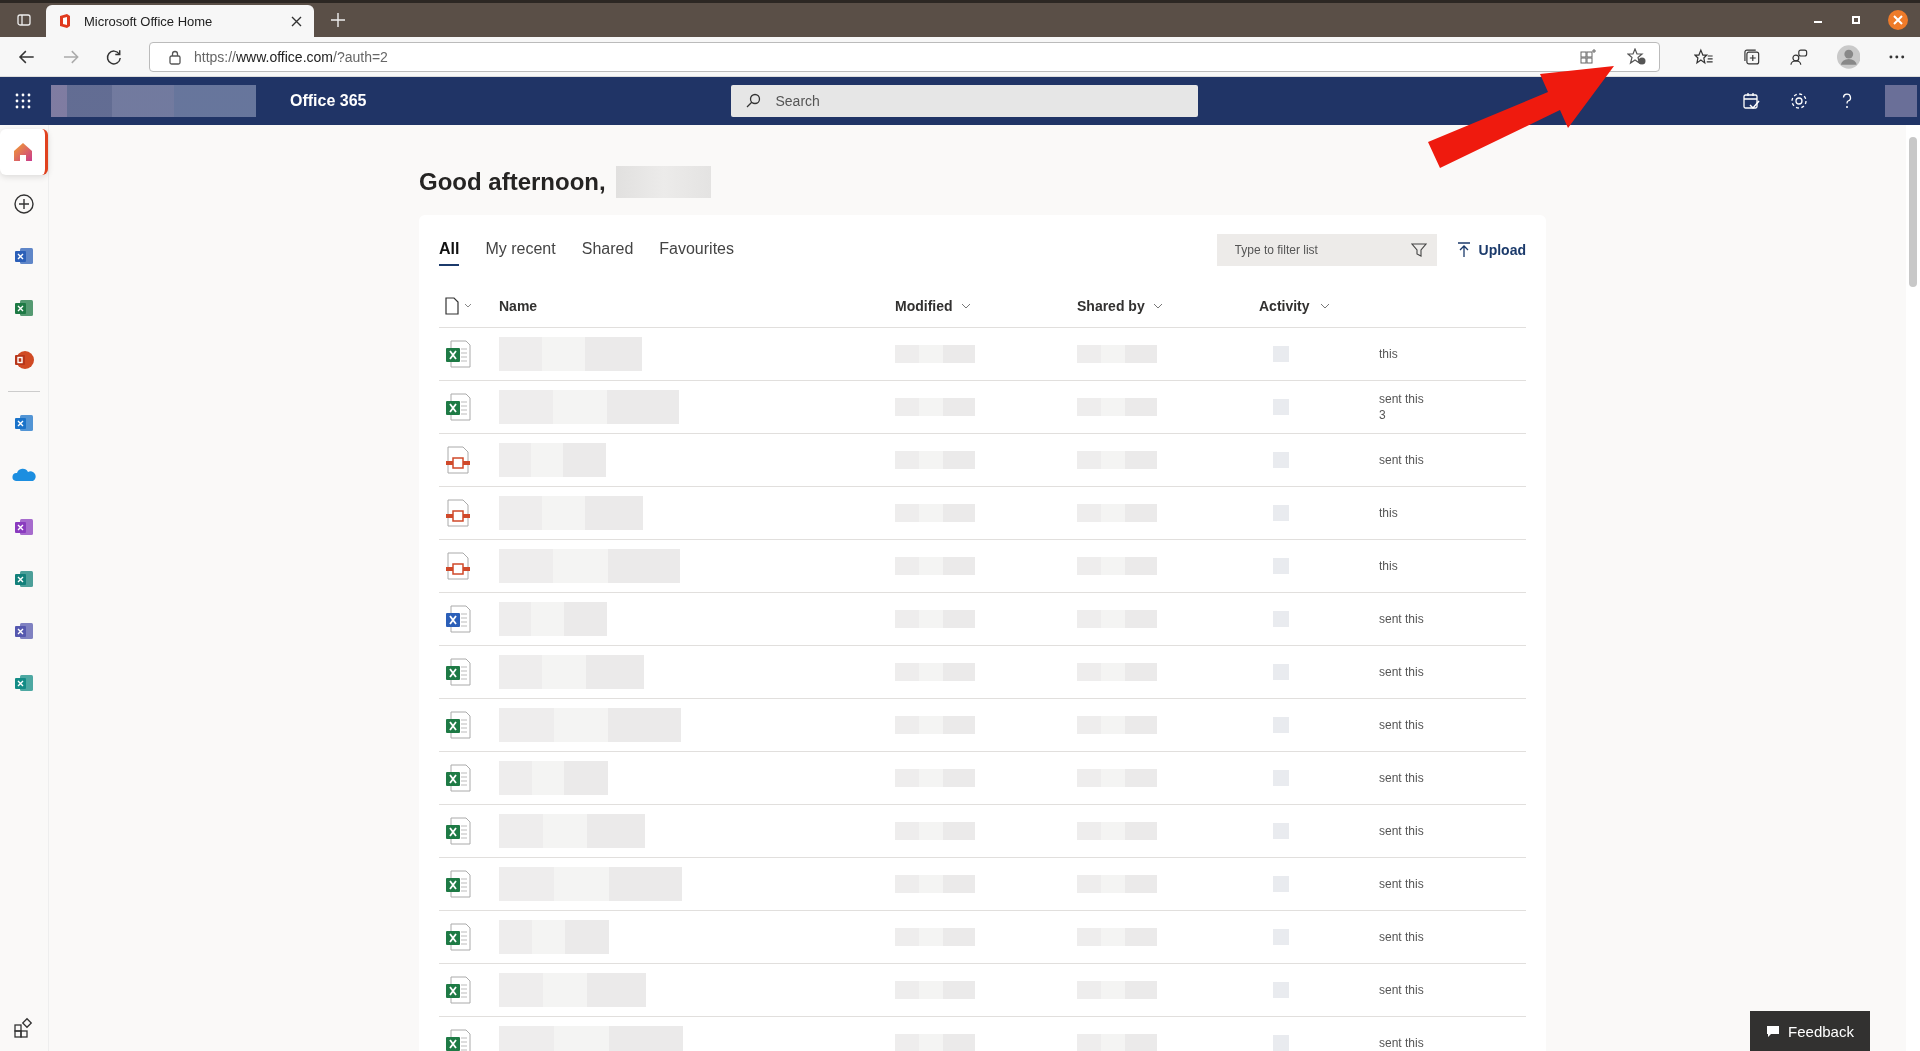 The height and width of the screenshot is (1051, 1920). I want to click on scrollbar-thumb, so click(1913, 212).